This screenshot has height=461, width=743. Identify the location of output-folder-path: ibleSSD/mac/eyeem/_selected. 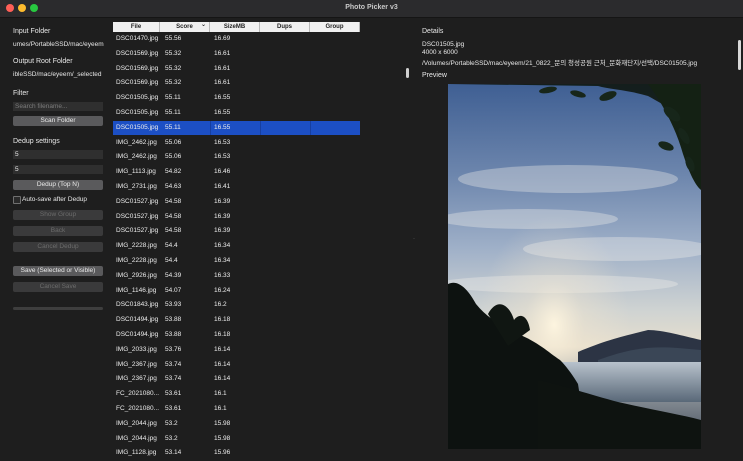
(59, 74).